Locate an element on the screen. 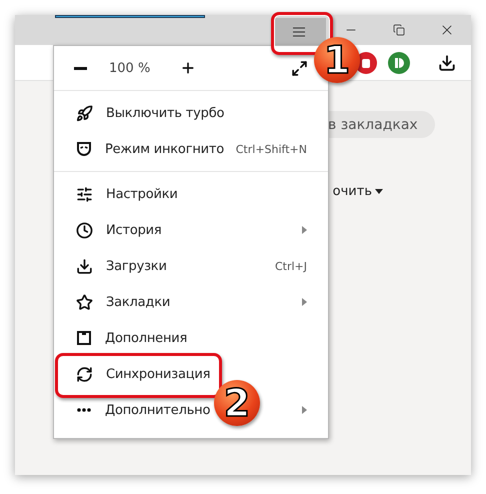 The image size is (486, 494). zoom-level: 100 % is located at coordinates (129, 68).